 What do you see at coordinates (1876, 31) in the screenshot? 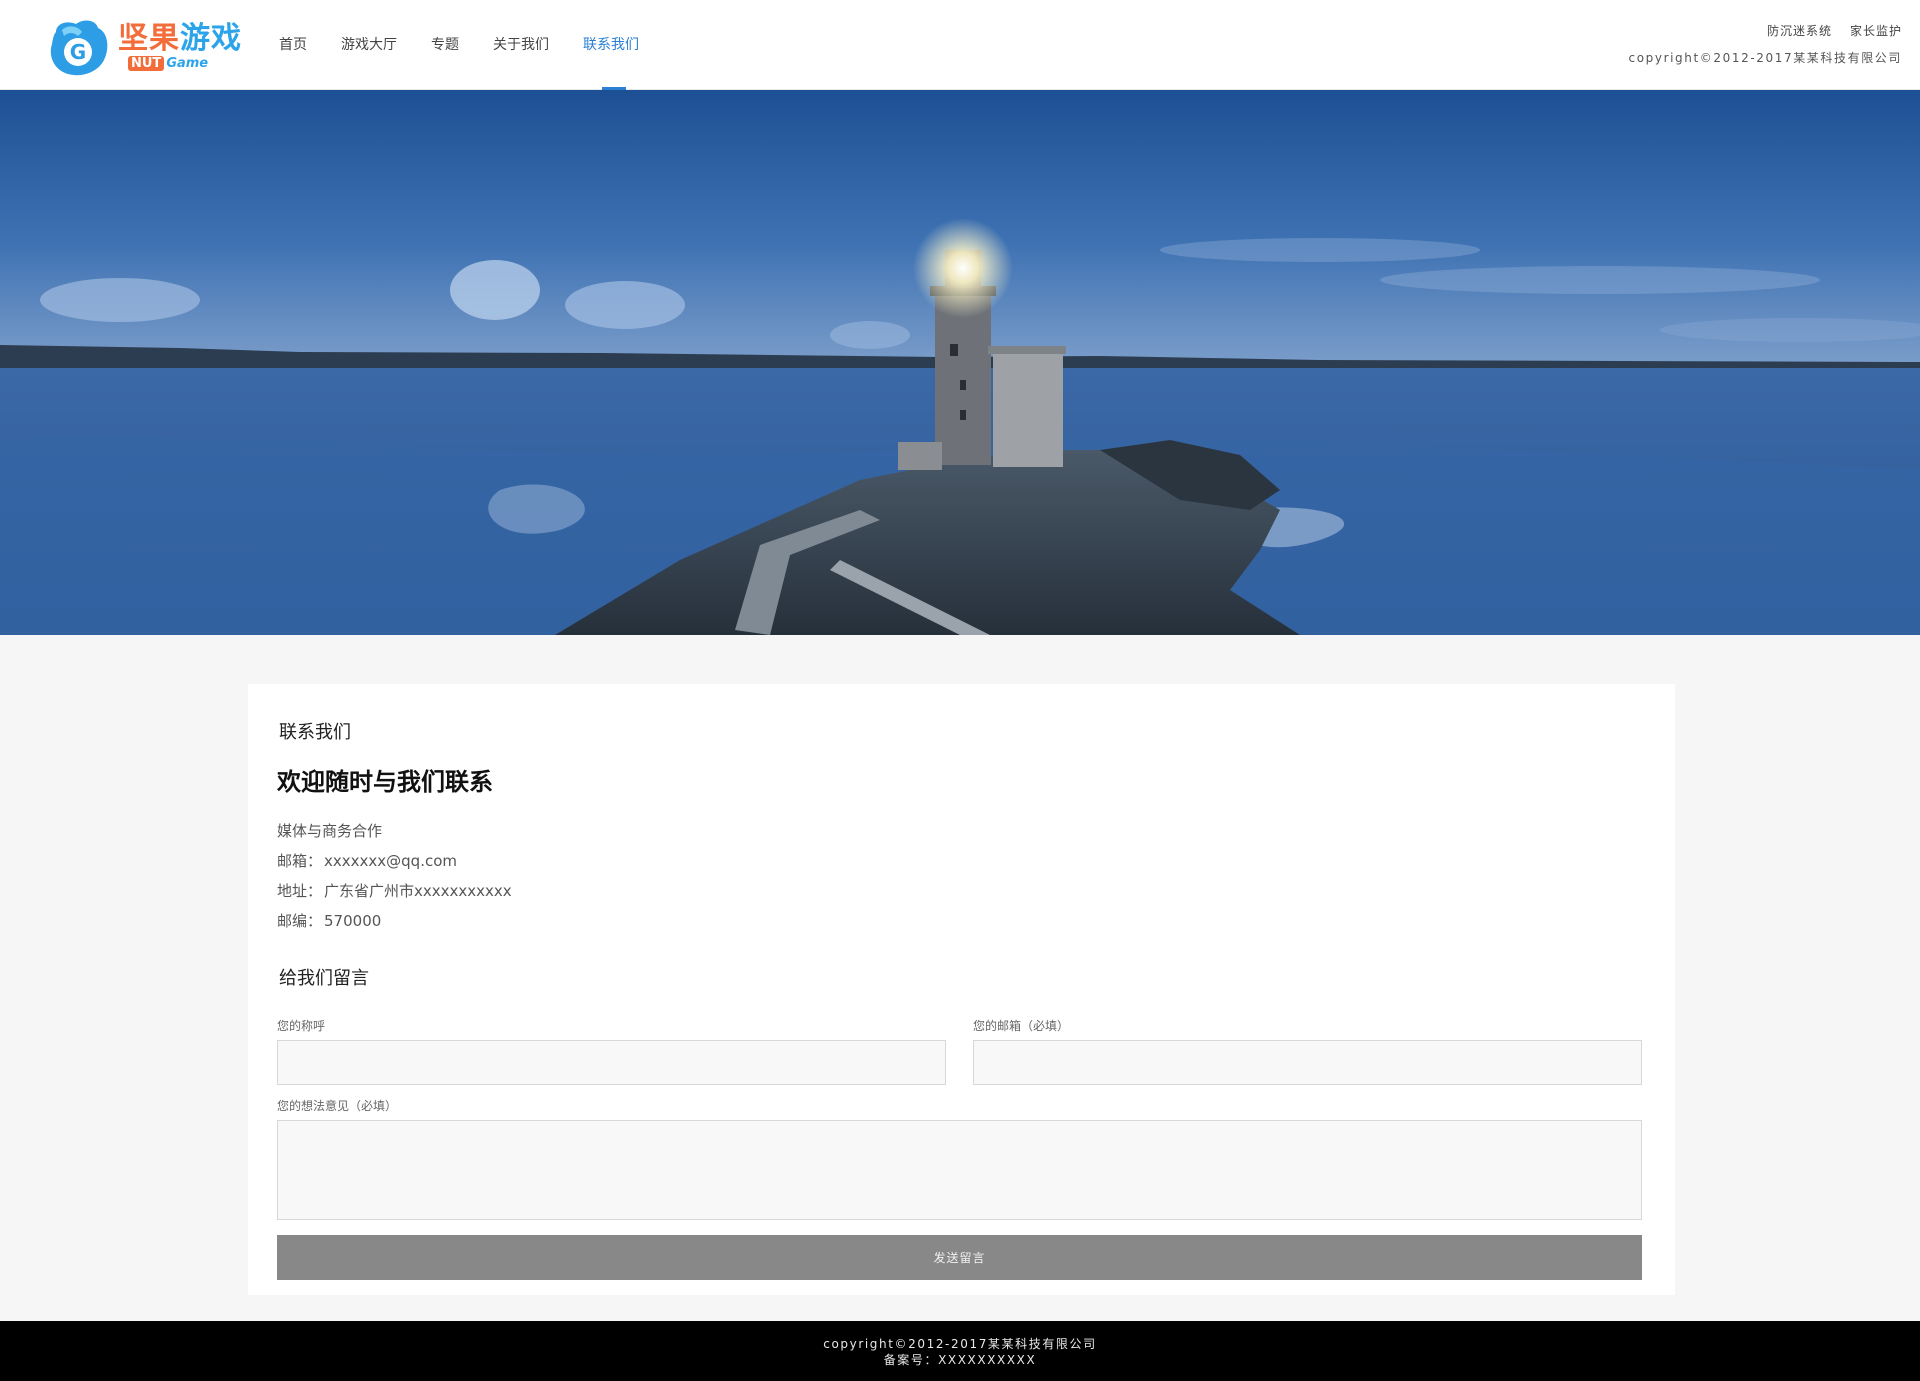
I see `parent-monitor-link: 家长监护` at bounding box center [1876, 31].